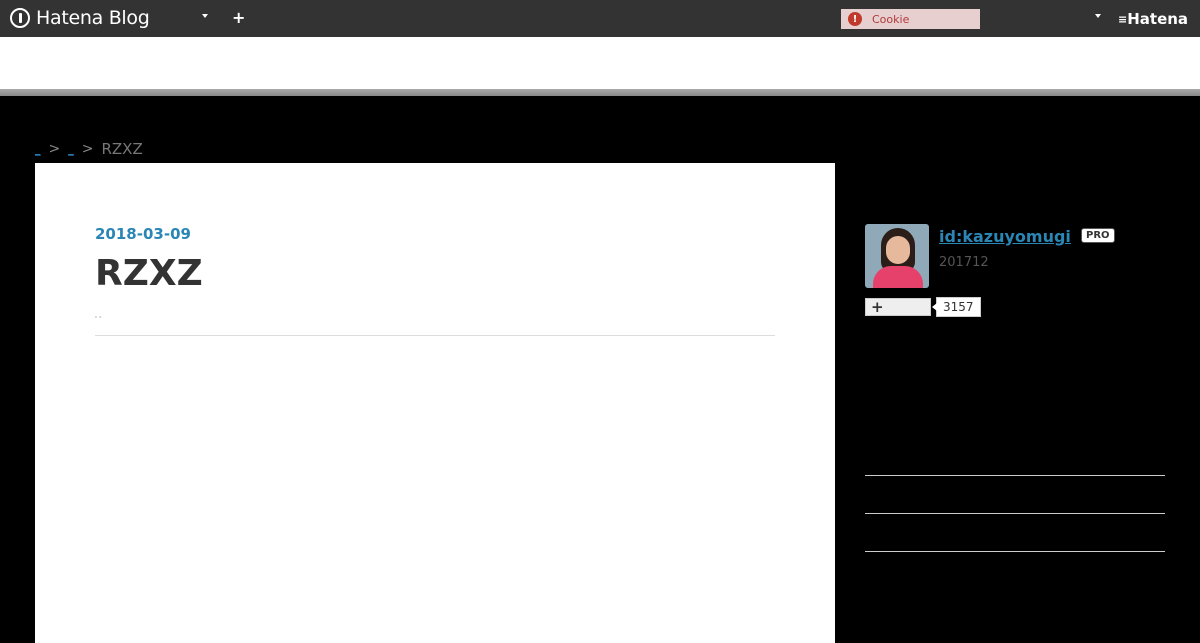 Image resolution: width=1200 pixels, height=643 pixels. I want to click on avatar-shirt, so click(898, 277).